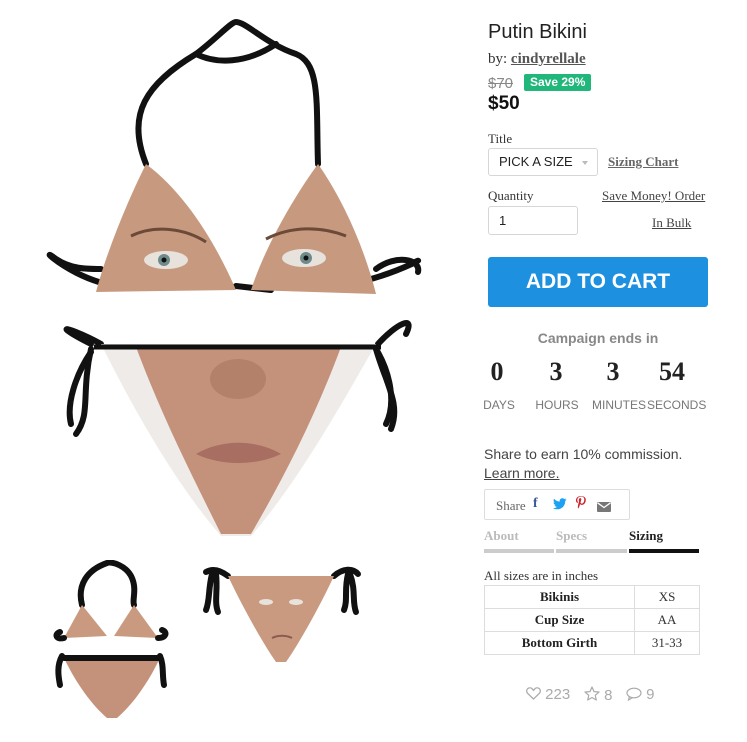 This screenshot has width=747, height=742. What do you see at coordinates (653, 196) in the screenshot?
I see `bulk-order-link-line1: Save Money! Order` at bounding box center [653, 196].